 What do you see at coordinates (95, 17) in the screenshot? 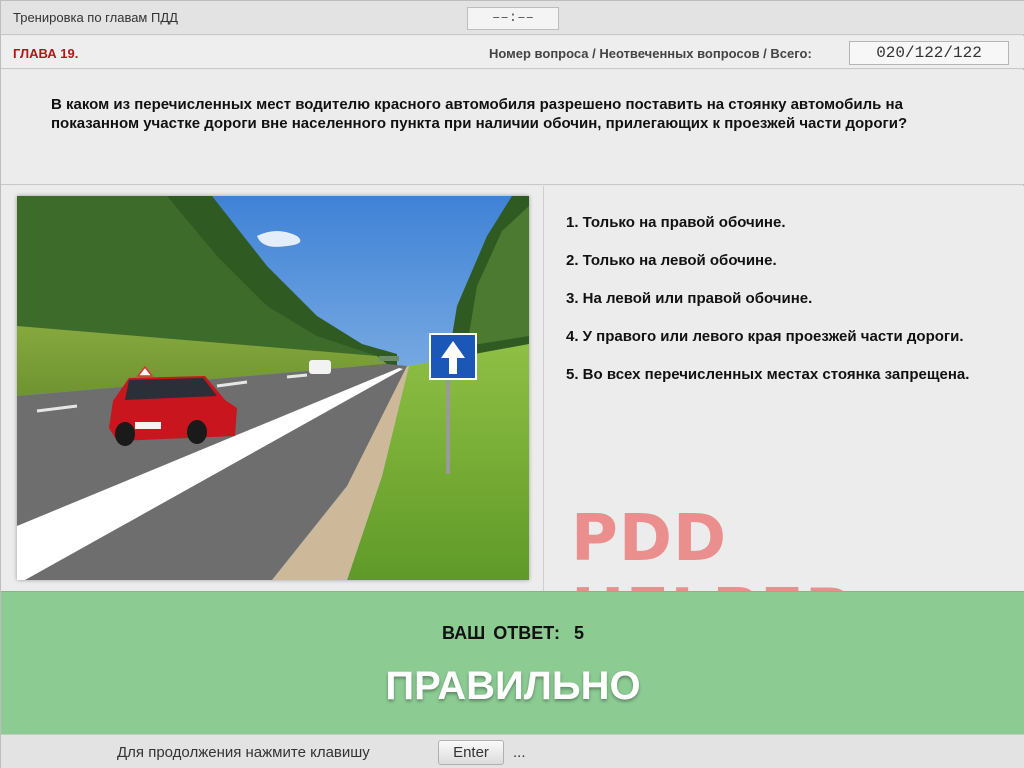
I see `app-title: Тренировка по главам ПДД` at bounding box center [95, 17].